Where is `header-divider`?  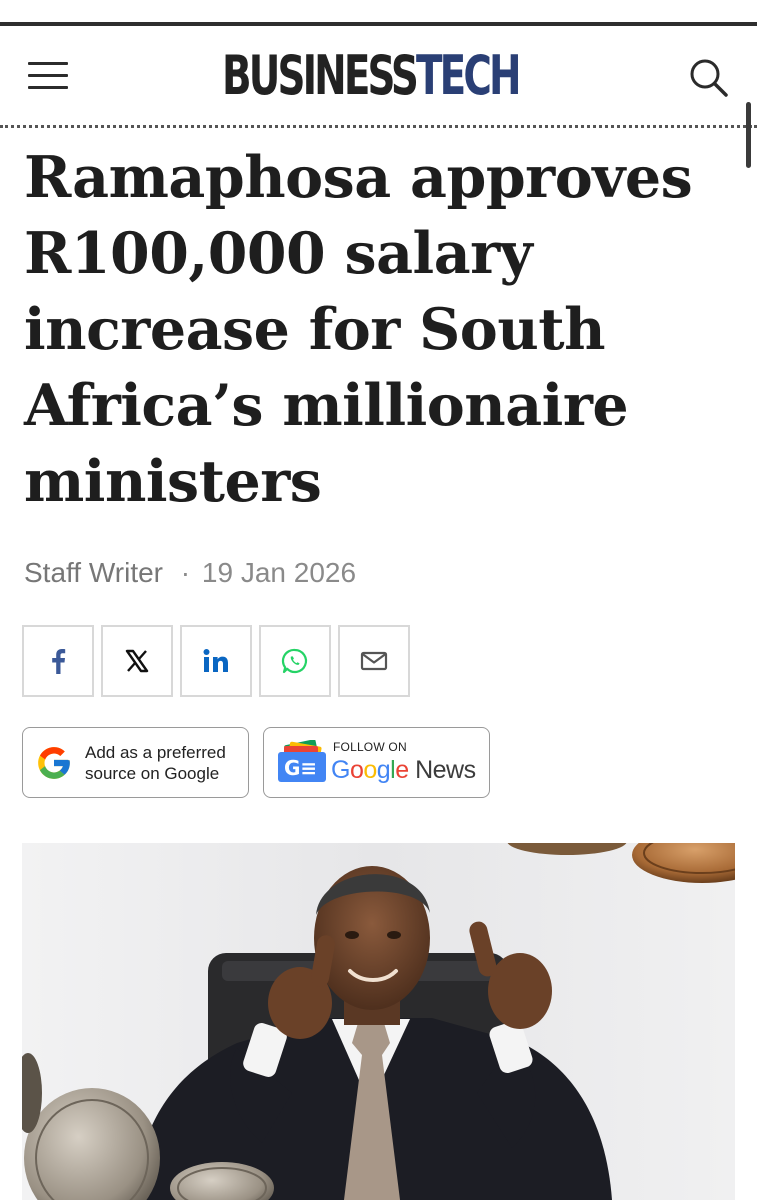
header-divider is located at coordinates (378, 126).